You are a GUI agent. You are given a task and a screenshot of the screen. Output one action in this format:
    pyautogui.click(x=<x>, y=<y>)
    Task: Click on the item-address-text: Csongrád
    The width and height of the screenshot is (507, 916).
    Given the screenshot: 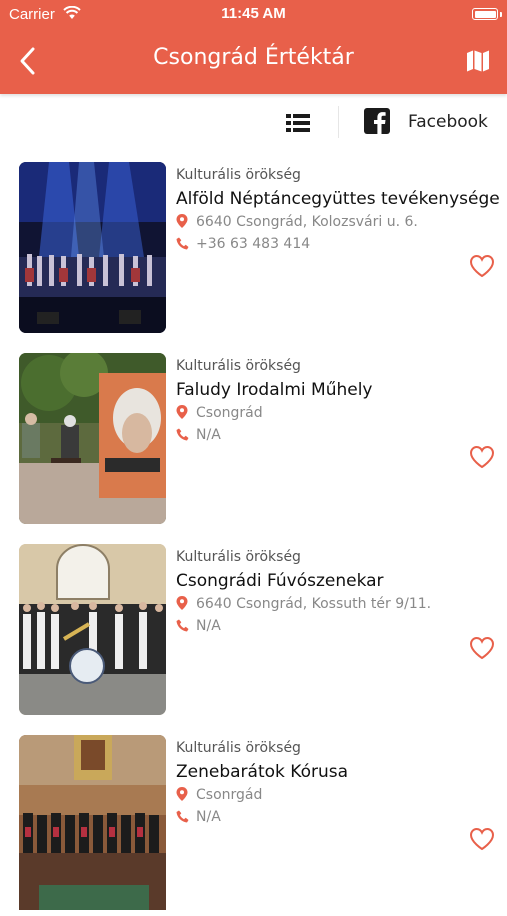 What is the action you would take?
    pyautogui.click(x=229, y=413)
    